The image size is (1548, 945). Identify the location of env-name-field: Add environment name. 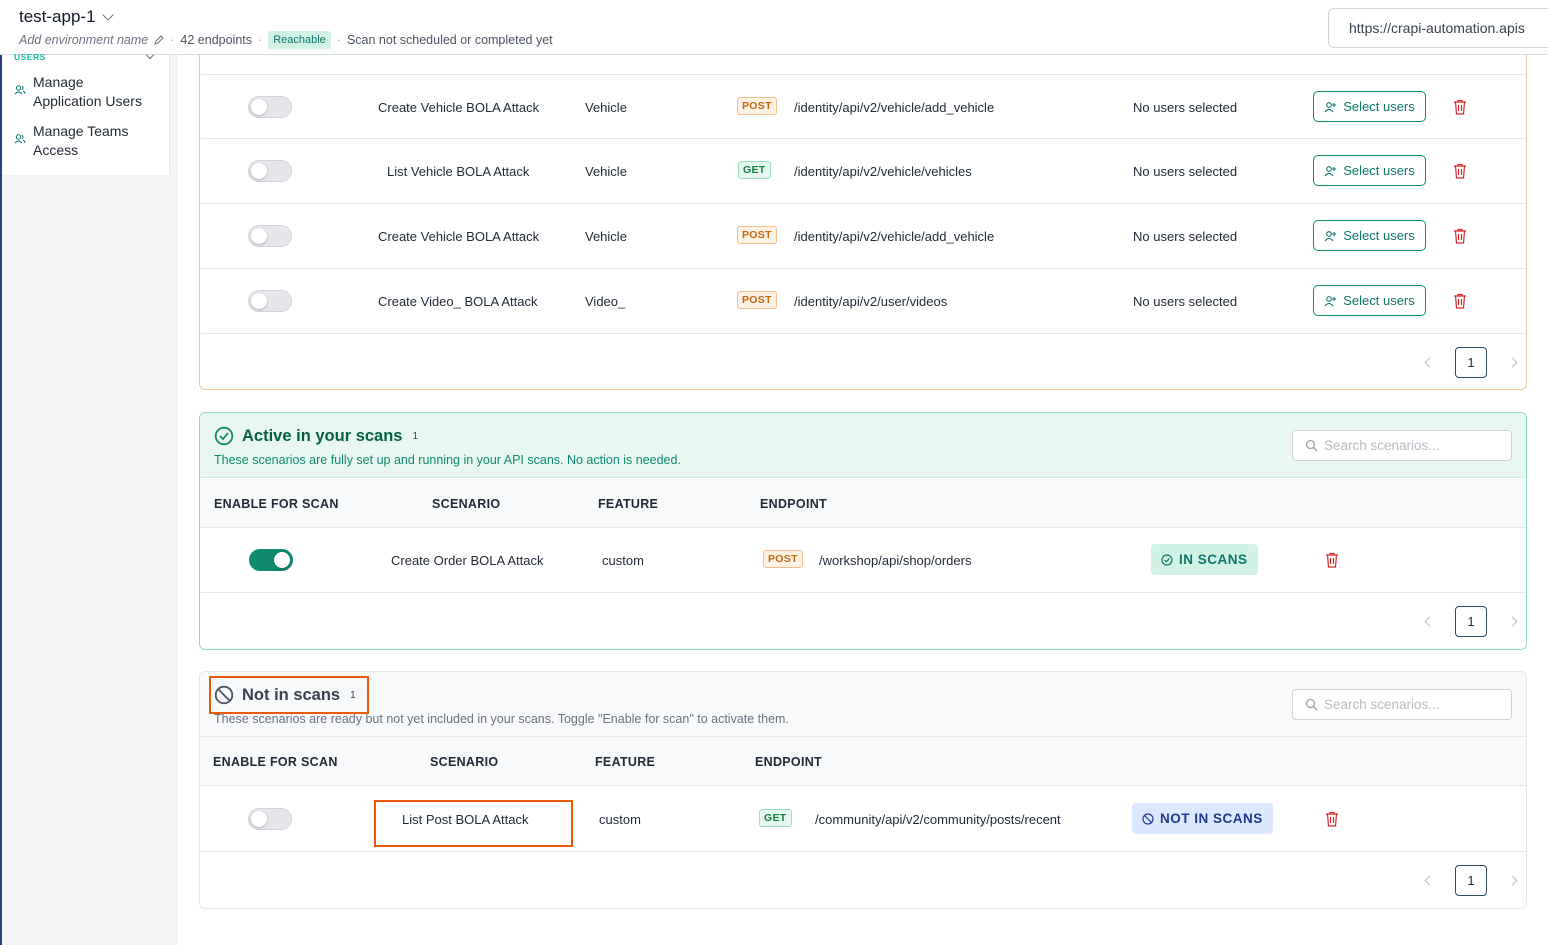
(83, 40).